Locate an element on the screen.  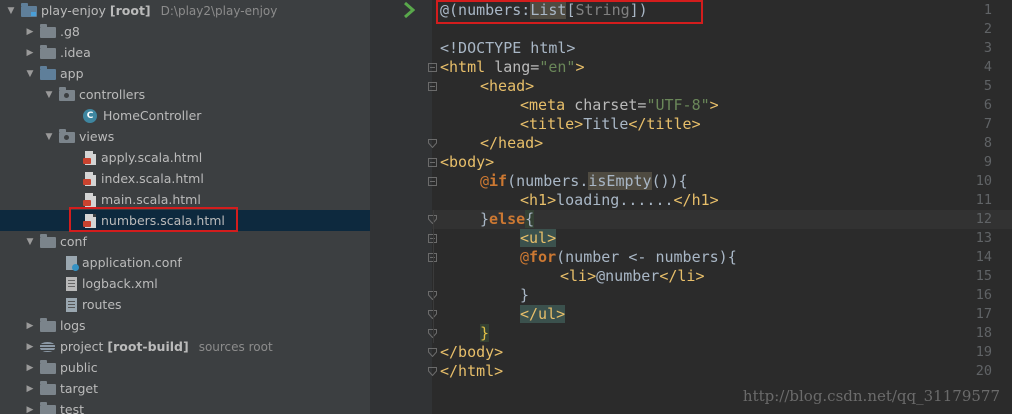
class-icon: C is located at coordinates (90, 115).